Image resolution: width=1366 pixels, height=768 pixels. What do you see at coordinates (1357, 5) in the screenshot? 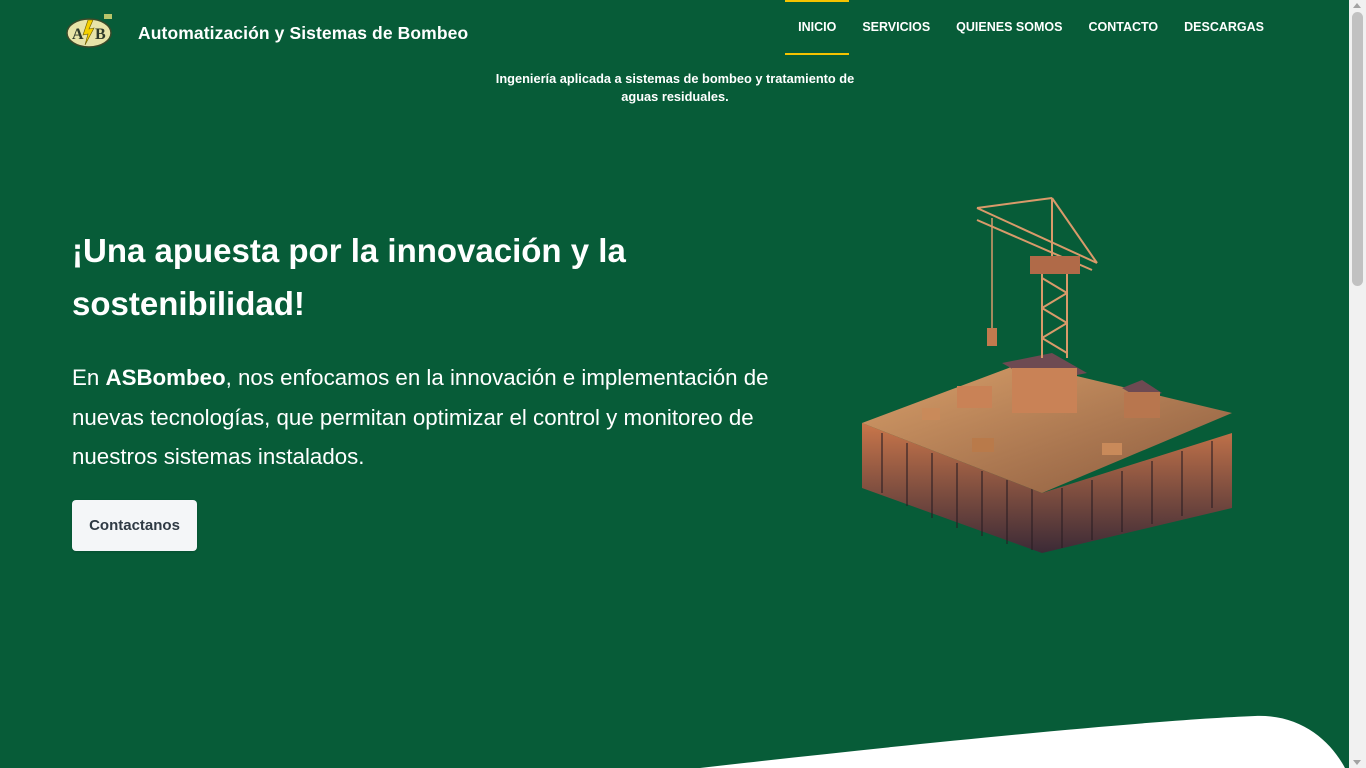
I see `scroll-up-arrow-icon` at bounding box center [1357, 5].